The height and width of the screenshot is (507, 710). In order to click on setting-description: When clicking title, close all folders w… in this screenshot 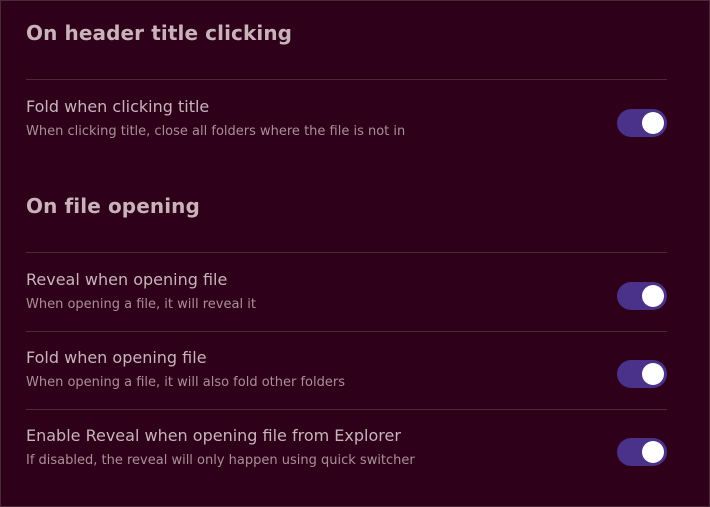, I will do `click(216, 131)`.